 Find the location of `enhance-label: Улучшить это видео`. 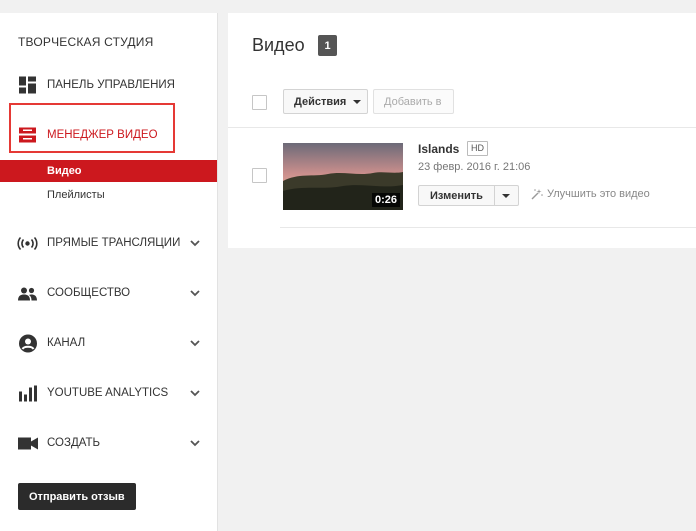

enhance-label: Улучшить это видео is located at coordinates (598, 194).